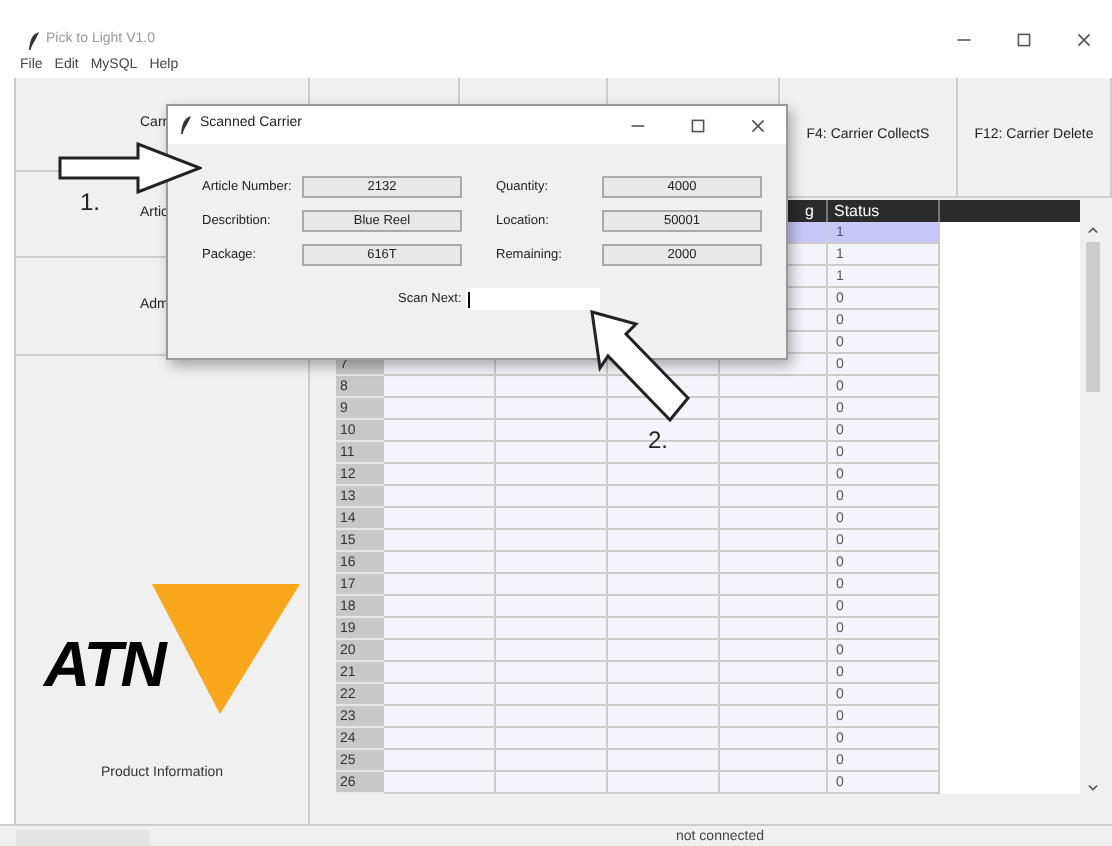 The height and width of the screenshot is (846, 1112). I want to click on caret-up-icon, so click(1093, 230).